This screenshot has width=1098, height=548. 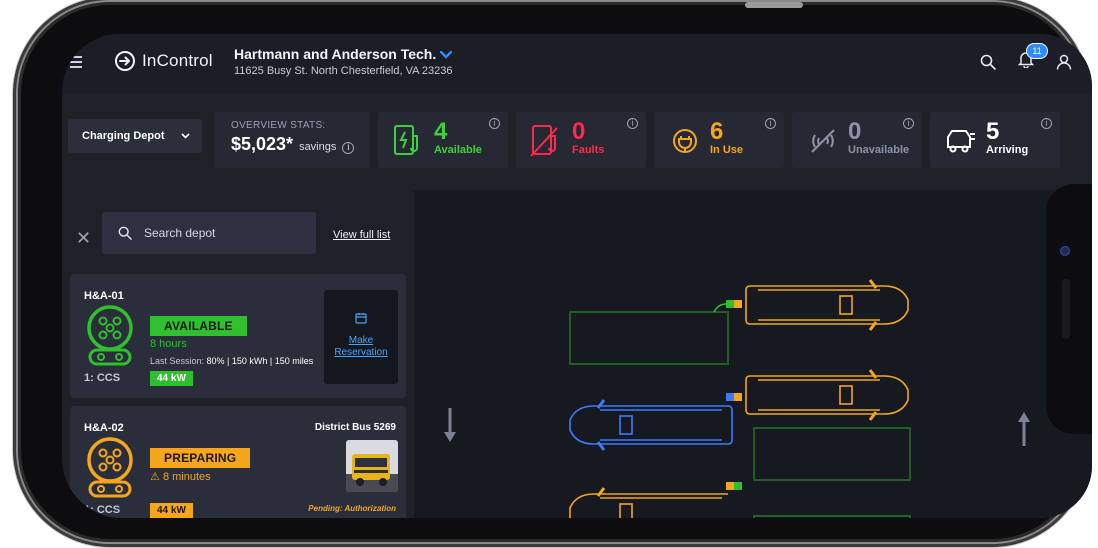 I want to click on faults-label: Faults, so click(x=588, y=150).